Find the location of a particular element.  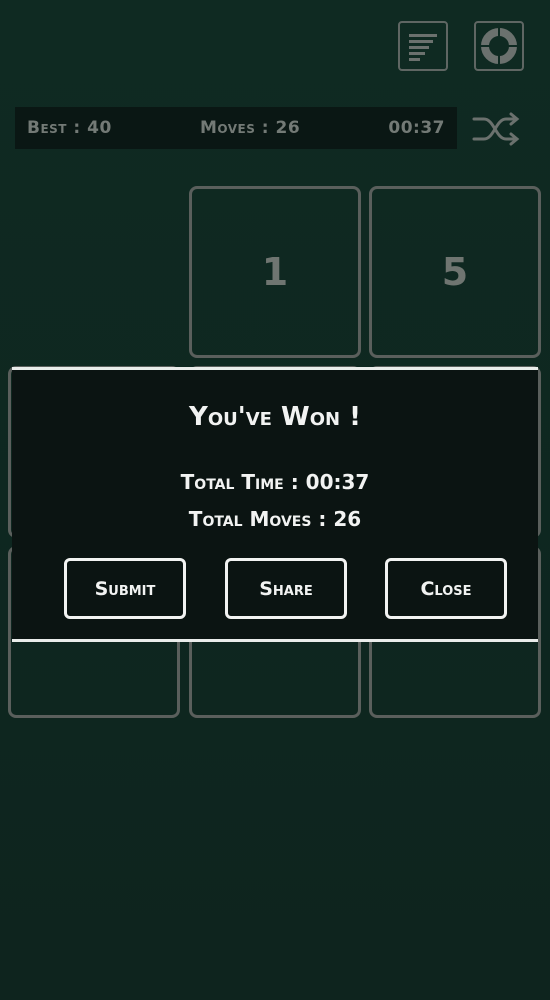

shuffle-button is located at coordinates (496, 129).